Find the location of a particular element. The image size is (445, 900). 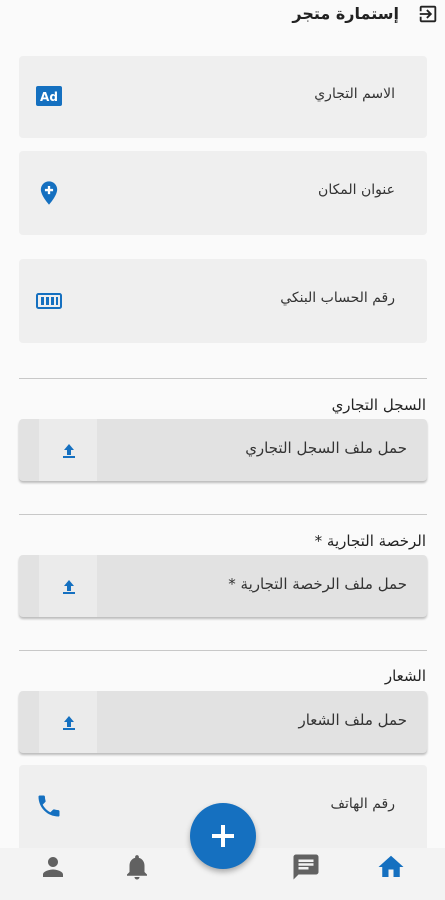

logo-upload-label: حمل ملف الشعار is located at coordinates (352, 720).